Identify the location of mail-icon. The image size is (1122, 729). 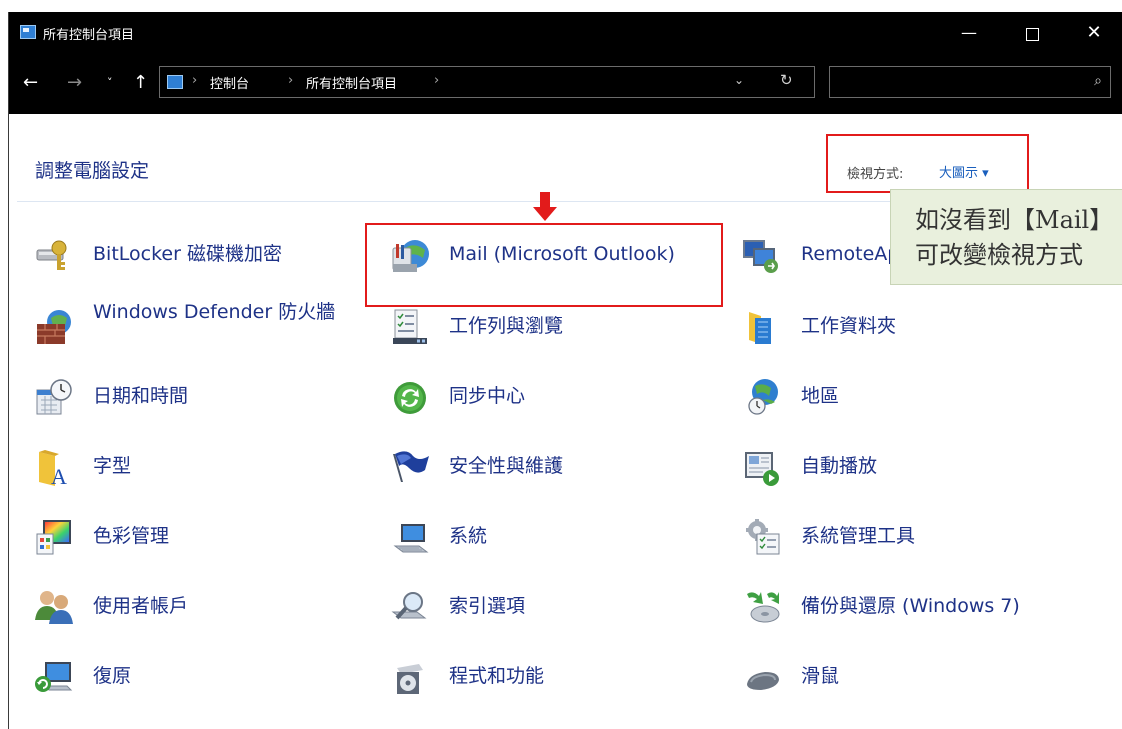
(410, 256).